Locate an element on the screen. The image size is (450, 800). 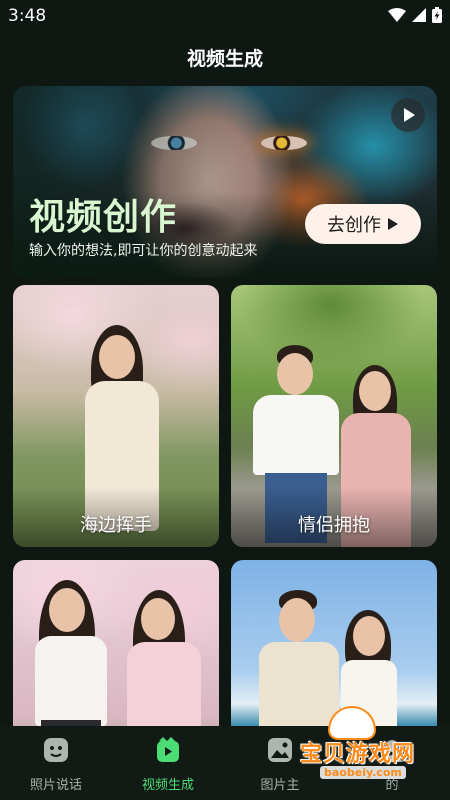
card-label: 情侣拥抱 is located at coordinates (334, 525).